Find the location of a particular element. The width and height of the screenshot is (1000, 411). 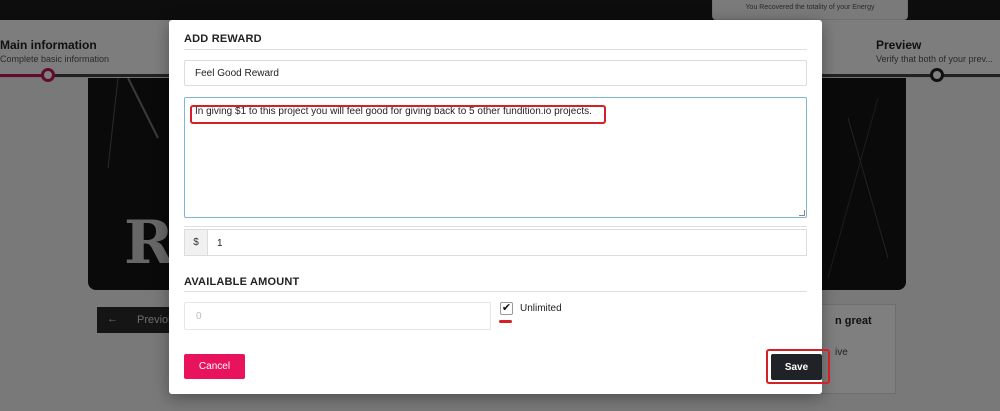

resize-handle-icon is located at coordinates (802, 213).